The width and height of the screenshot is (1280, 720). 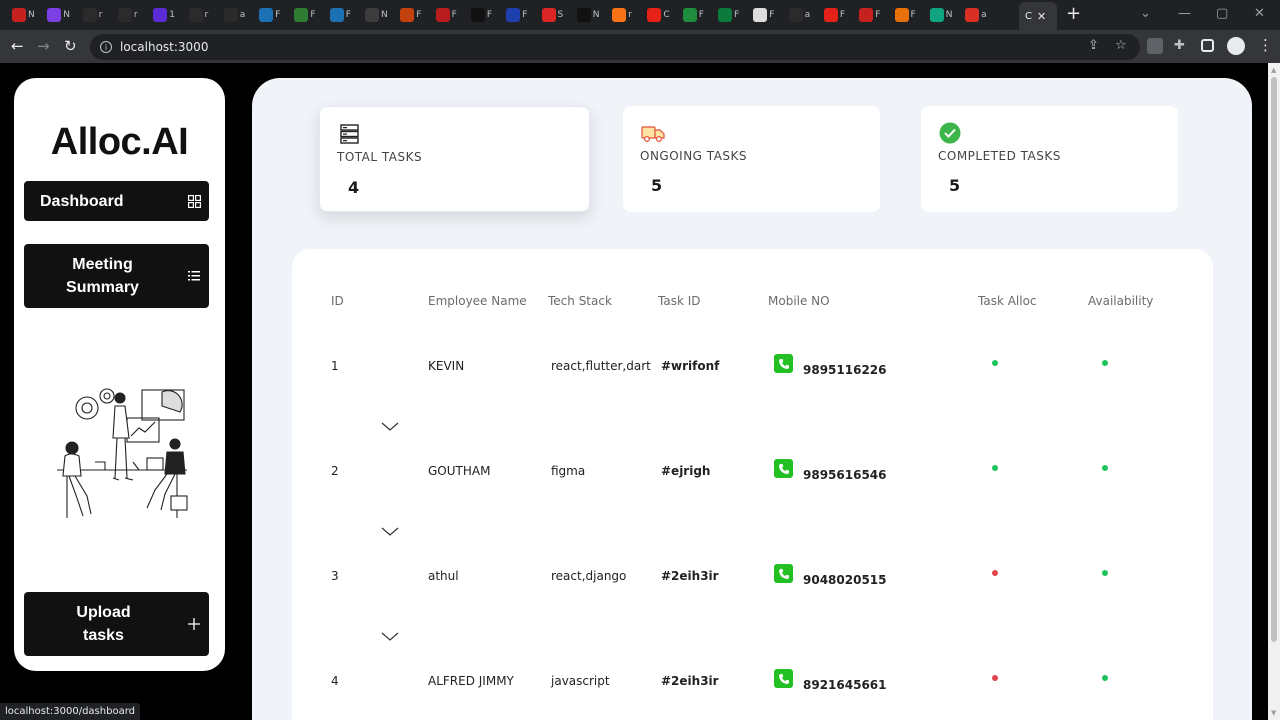 I want to click on team-meeting-illustration, so click(x=122, y=453).